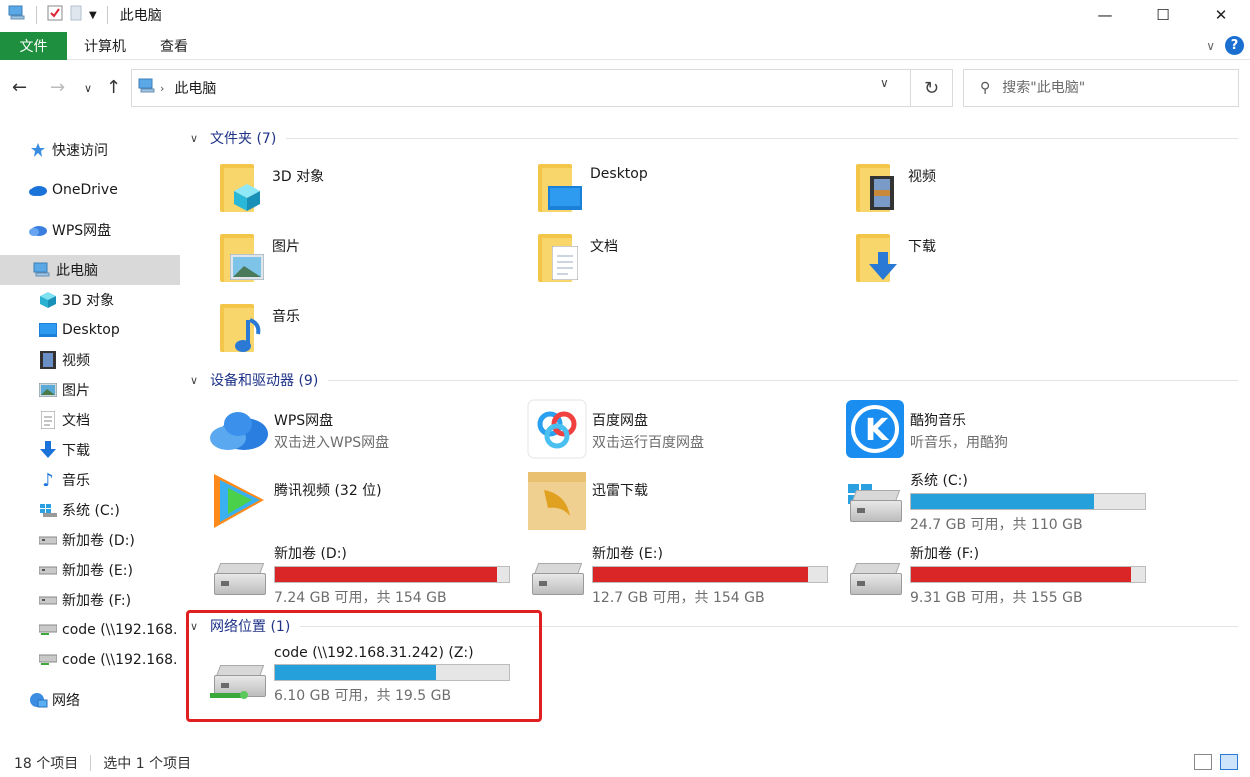 This screenshot has height=777, width=1250. What do you see at coordinates (359, 575) in the screenshot?
I see `drive-d: 新加卷 (D:) 7.24 GB 可用，共 154 GB` at bounding box center [359, 575].